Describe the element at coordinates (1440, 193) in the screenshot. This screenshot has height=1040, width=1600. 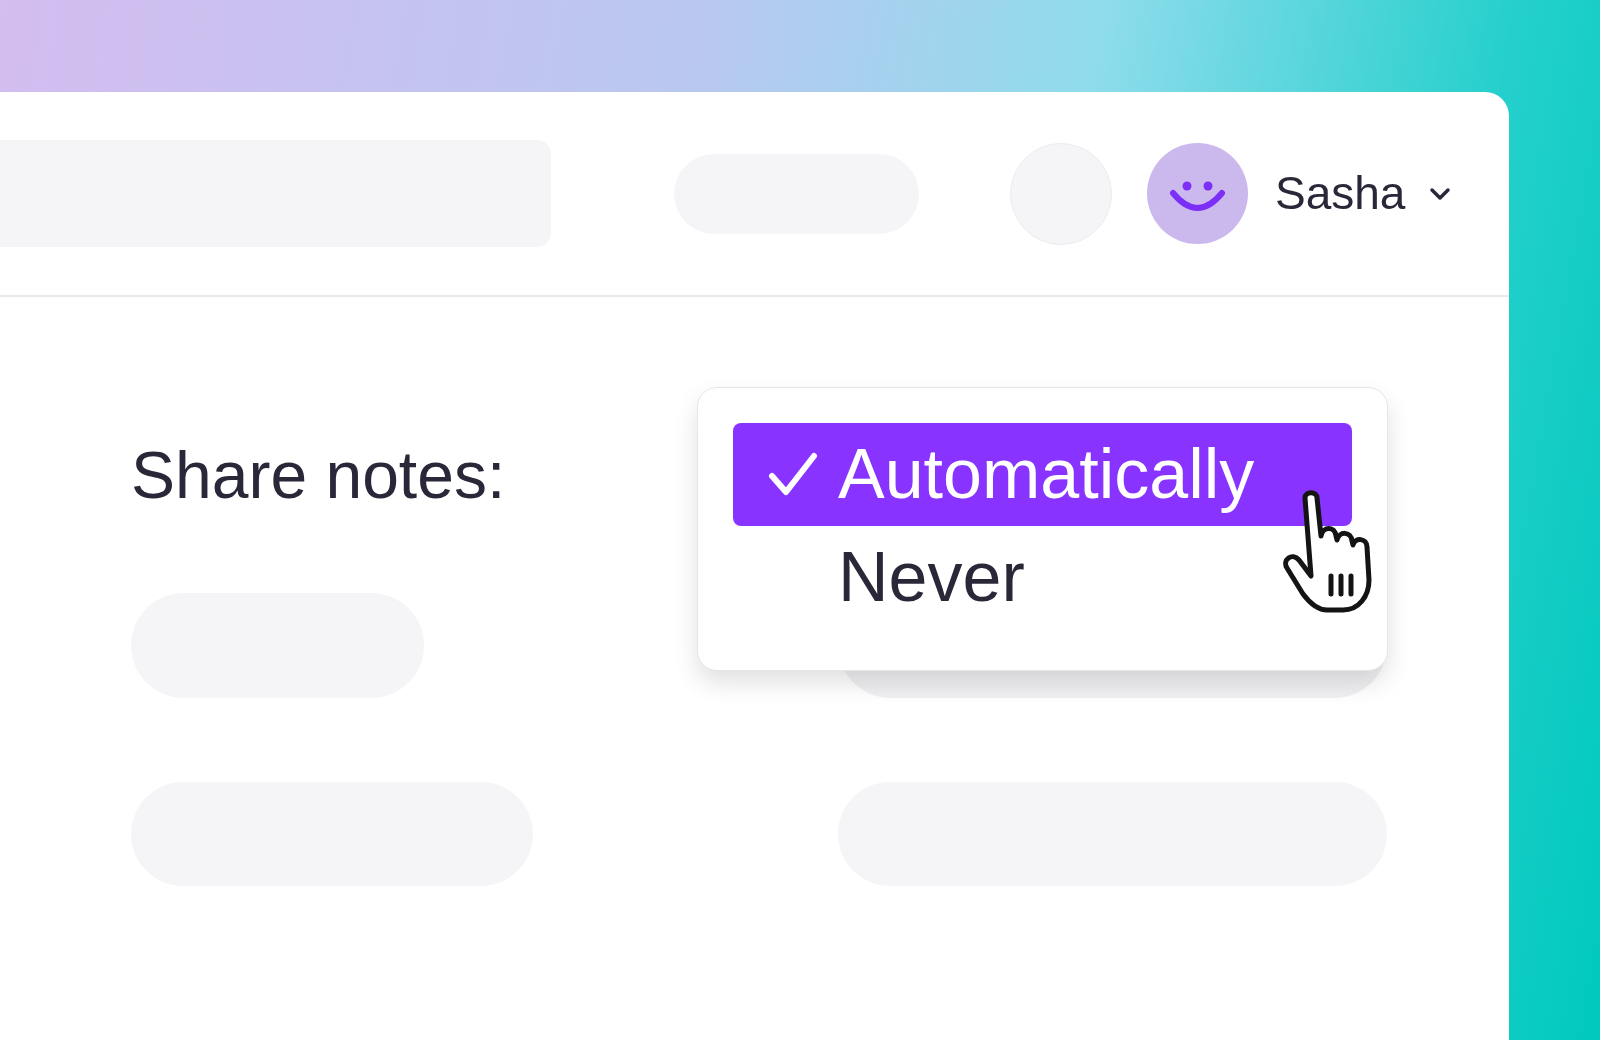
I see `chevron-down-icon` at that location.